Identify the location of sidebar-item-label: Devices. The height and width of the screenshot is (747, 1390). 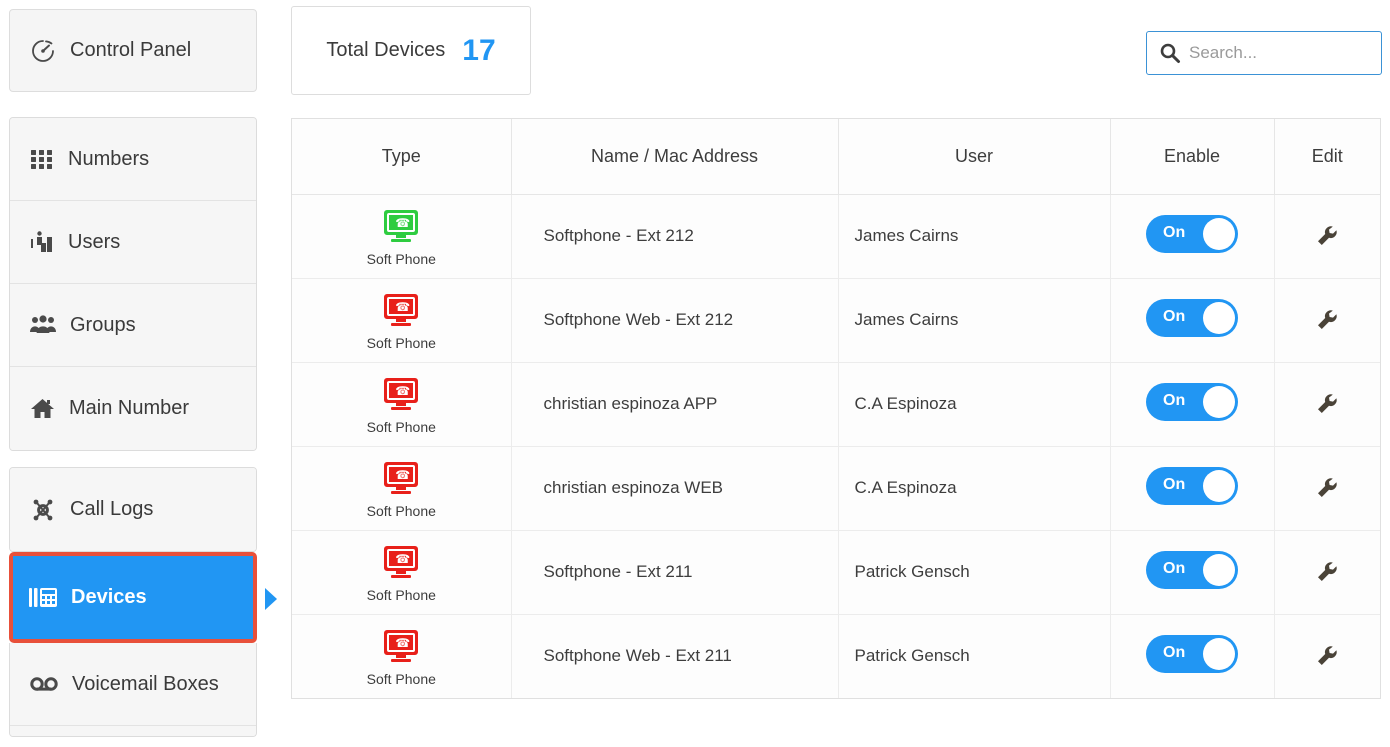
(109, 597).